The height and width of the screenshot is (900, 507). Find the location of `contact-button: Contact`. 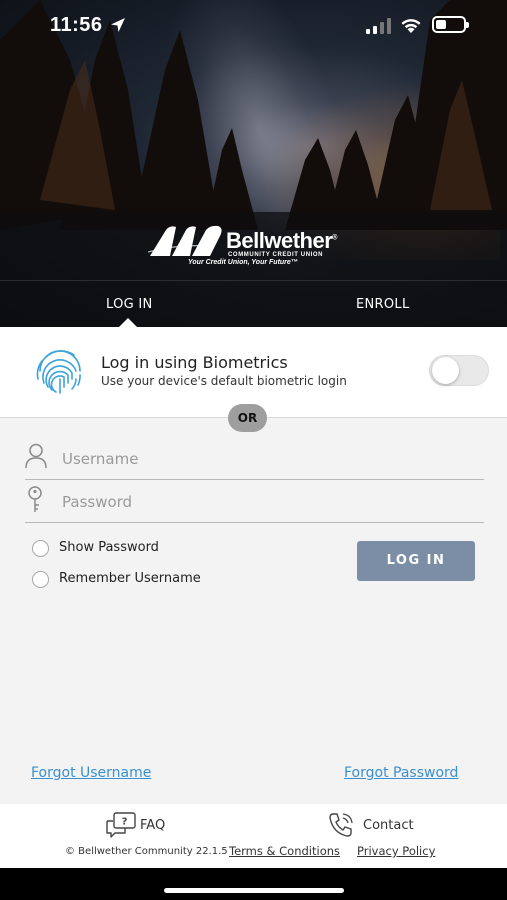

contact-button: Contact is located at coordinates (371, 825).